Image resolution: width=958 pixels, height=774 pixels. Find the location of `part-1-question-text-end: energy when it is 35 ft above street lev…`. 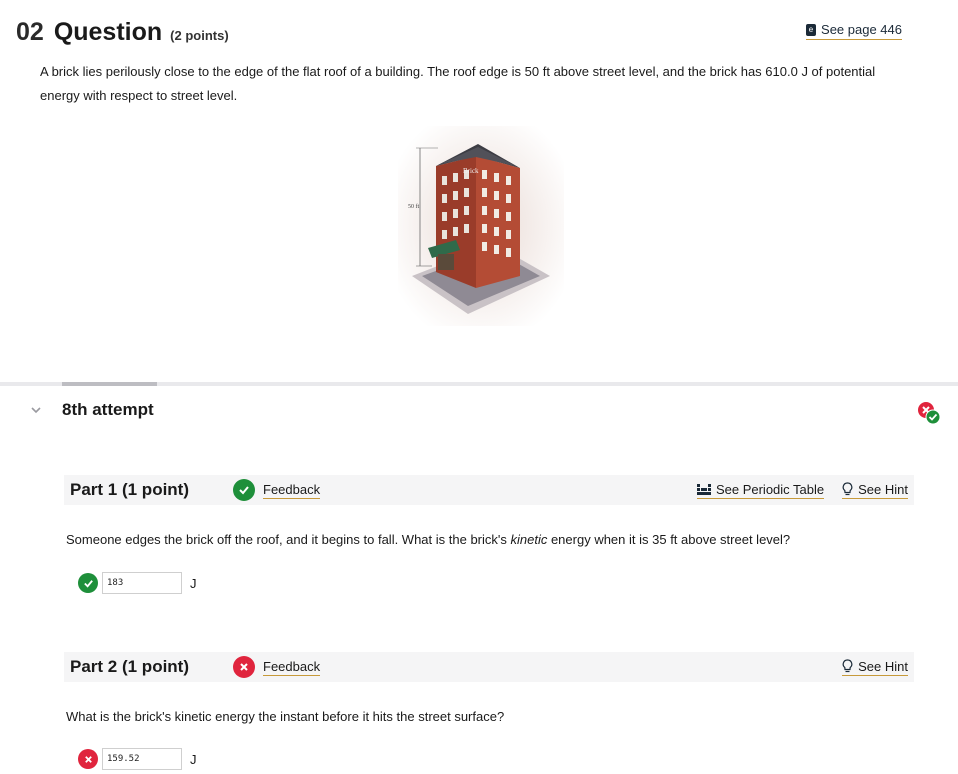

part-1-question-text-end: energy when it is 35 ft above street lev… is located at coordinates (669, 539).